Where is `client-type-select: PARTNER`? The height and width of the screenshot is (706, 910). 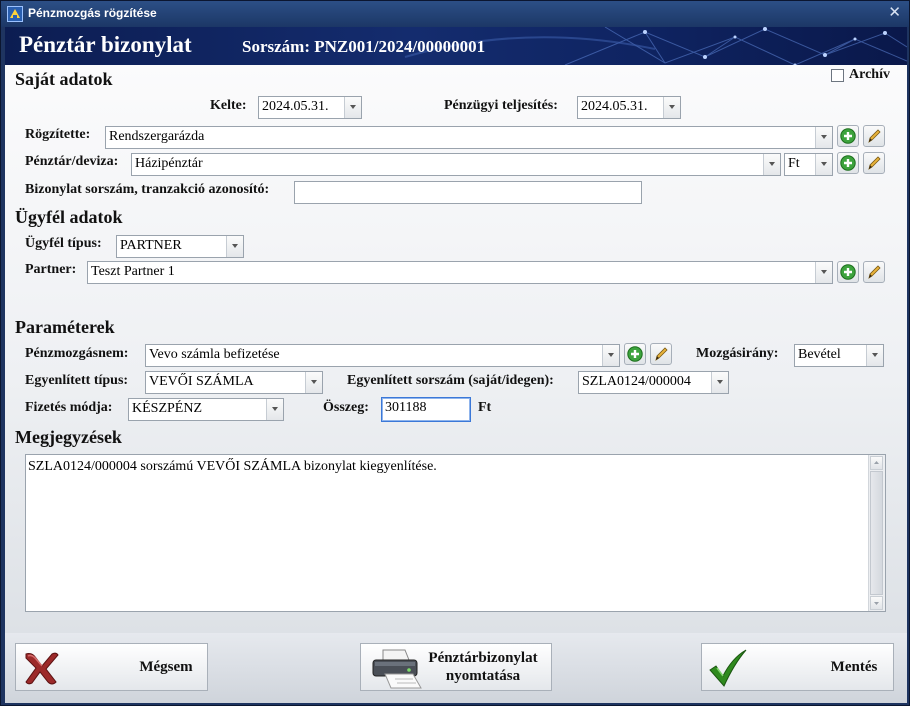 client-type-select: PARTNER is located at coordinates (180, 246).